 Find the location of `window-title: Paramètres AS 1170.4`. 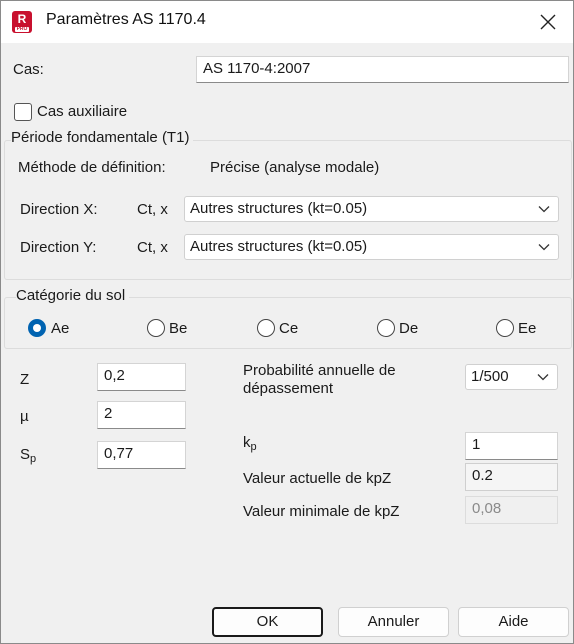

window-title: Paramètres AS 1170.4 is located at coordinates (126, 19).